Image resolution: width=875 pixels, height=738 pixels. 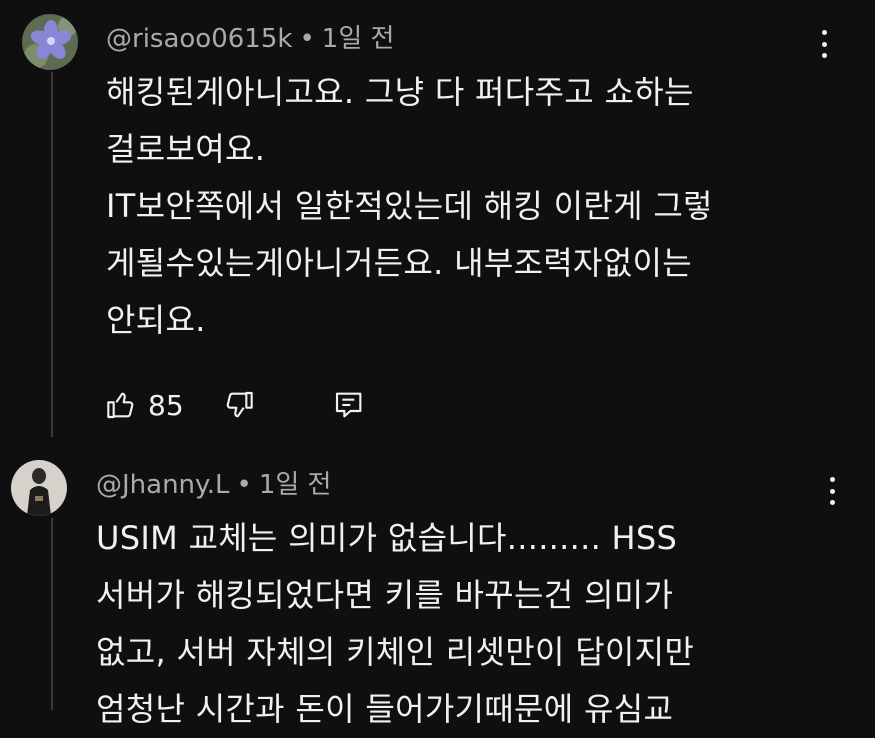 I want to click on person-avatar-image, so click(x=39, y=488).